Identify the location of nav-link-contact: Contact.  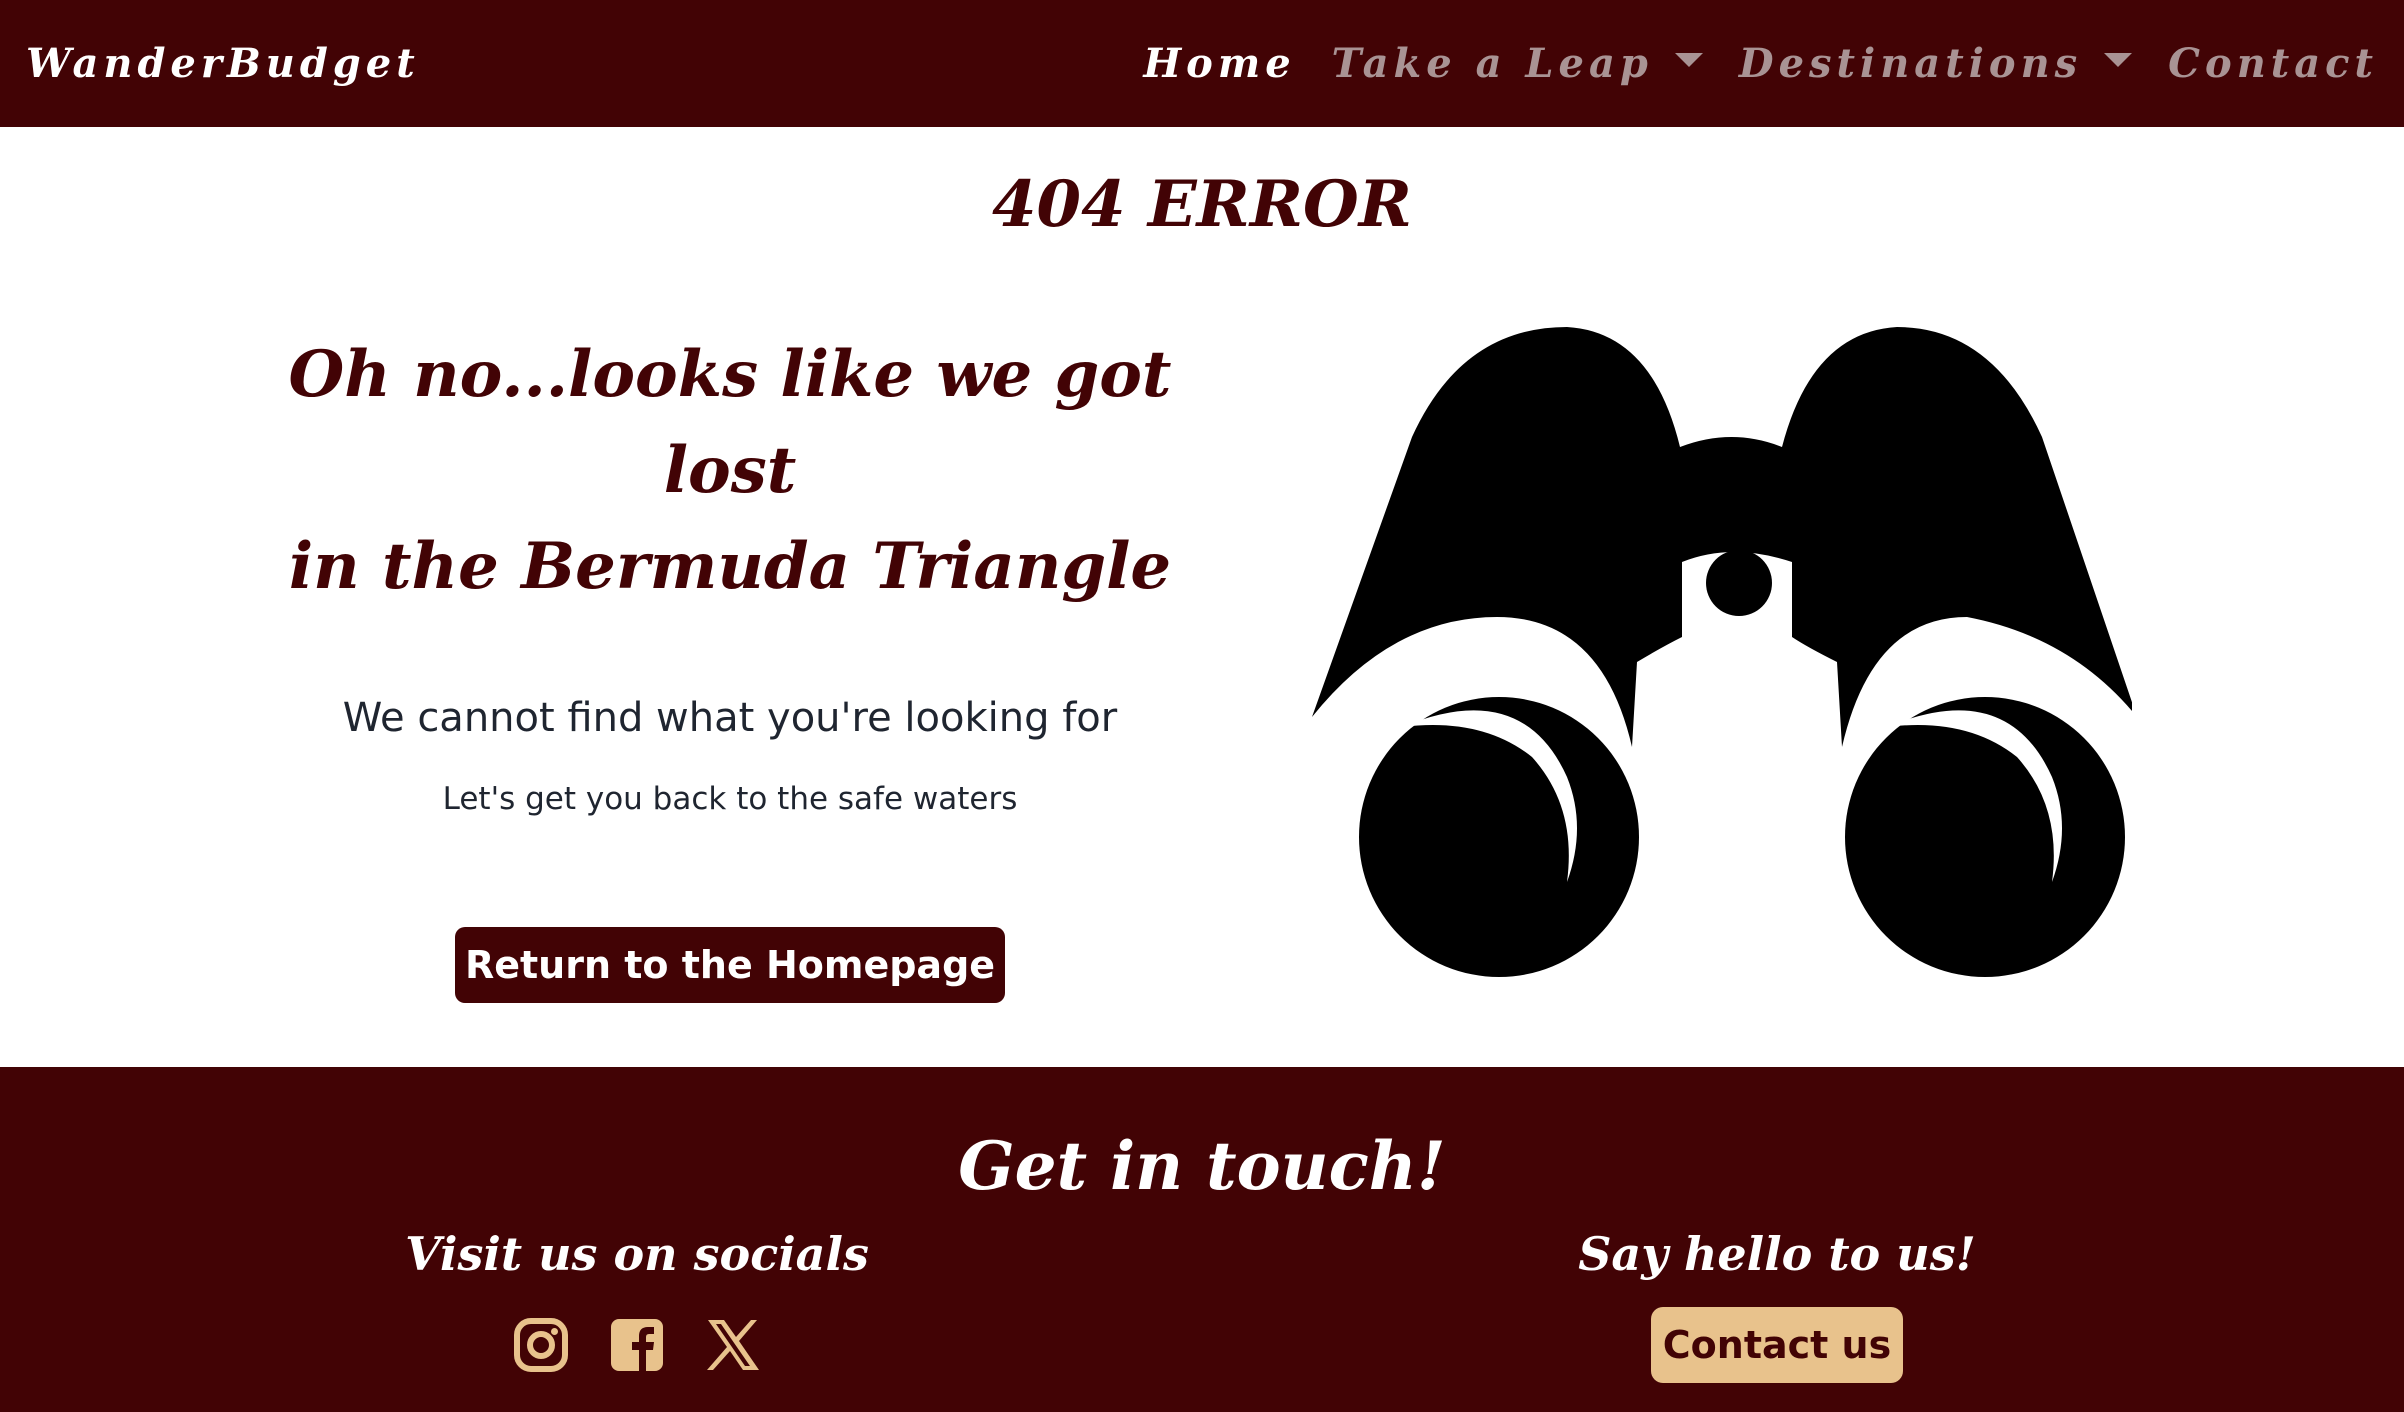
(2273, 63).